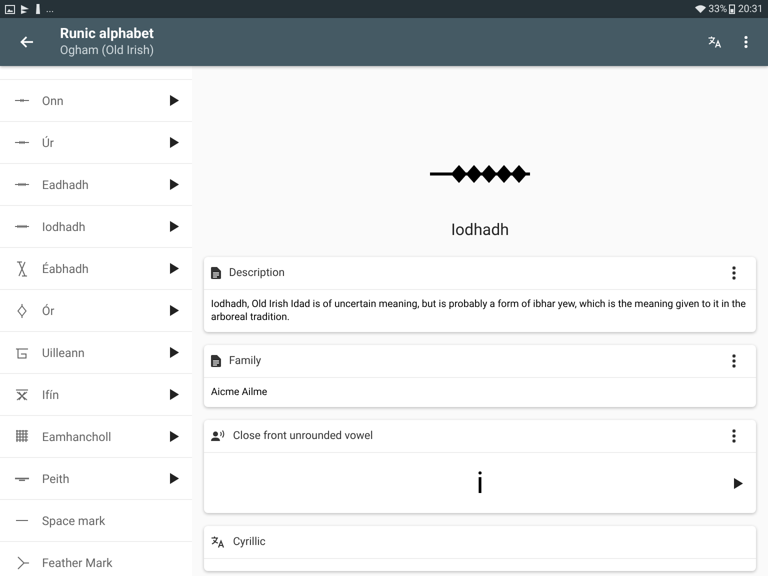 This screenshot has height=576, width=768. Describe the element at coordinates (96, 478) in the screenshot. I see `letter-list-item: Peith` at that location.